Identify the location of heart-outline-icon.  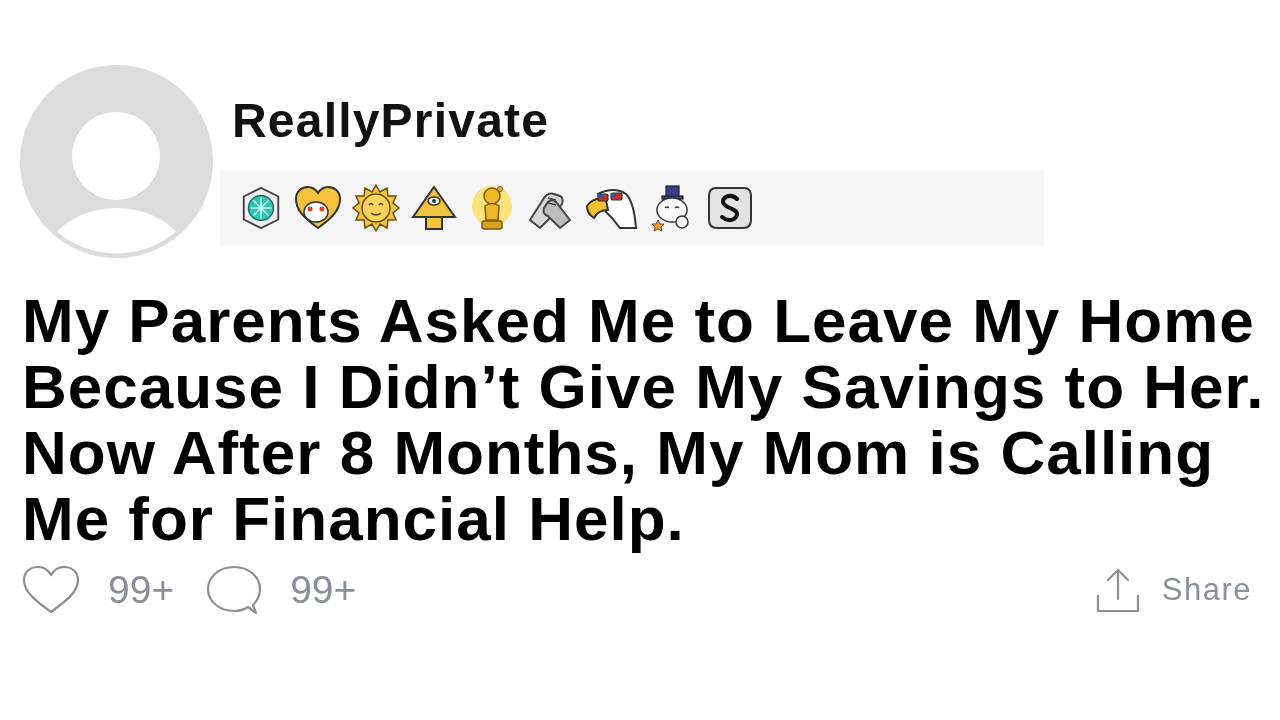
(51, 590).